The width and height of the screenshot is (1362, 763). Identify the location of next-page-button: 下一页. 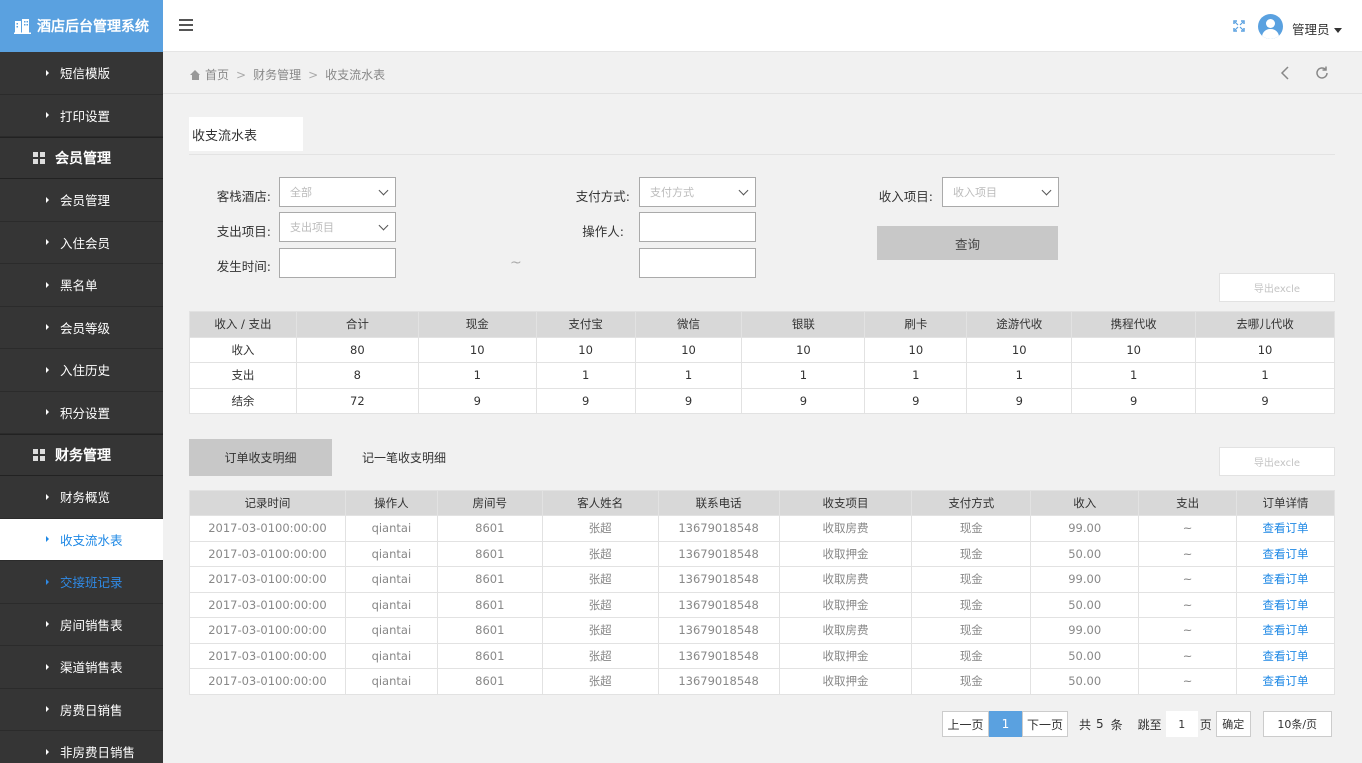
(1045, 724).